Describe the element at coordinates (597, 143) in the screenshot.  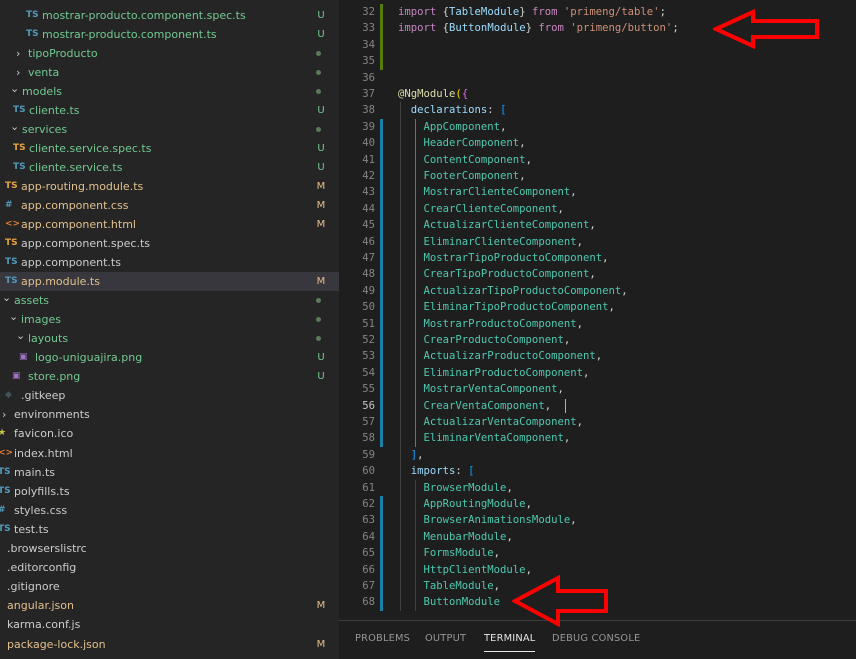
I see `code-line: 40 HeaderComponent,` at that location.